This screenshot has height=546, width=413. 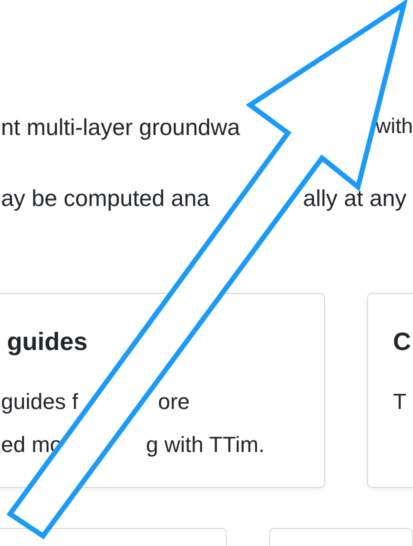 I want to click on card-text: guides f, so click(x=40, y=402).